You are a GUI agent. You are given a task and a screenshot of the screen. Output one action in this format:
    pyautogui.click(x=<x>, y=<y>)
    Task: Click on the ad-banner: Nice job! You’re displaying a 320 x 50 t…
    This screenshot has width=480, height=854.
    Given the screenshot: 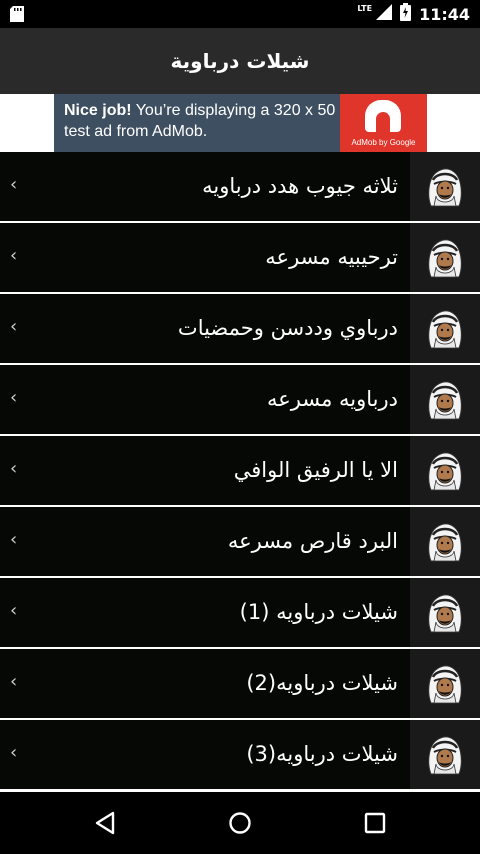 What is the action you would take?
    pyautogui.click(x=240, y=123)
    